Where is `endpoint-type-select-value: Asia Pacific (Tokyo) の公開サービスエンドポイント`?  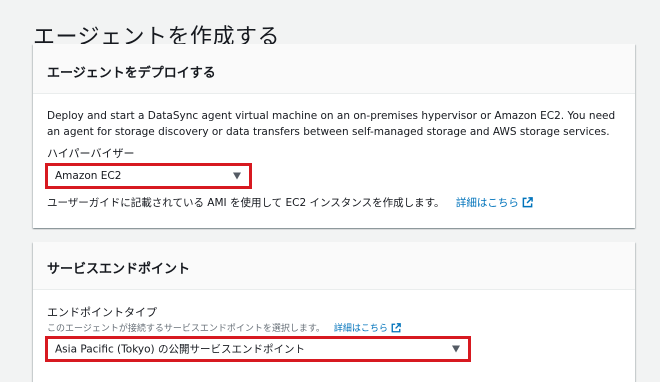 endpoint-type-select-value: Asia Pacific (Tokyo) の公開サービスエンドポイント is located at coordinates (180, 349).